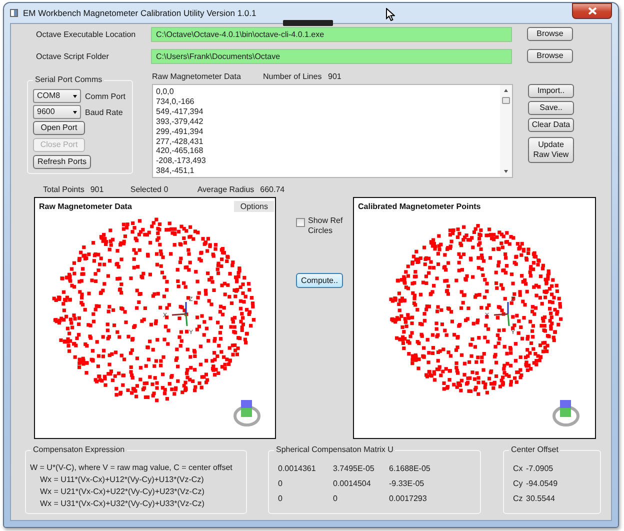 This screenshot has width=624, height=531. I want to click on close-icon, so click(592, 11).